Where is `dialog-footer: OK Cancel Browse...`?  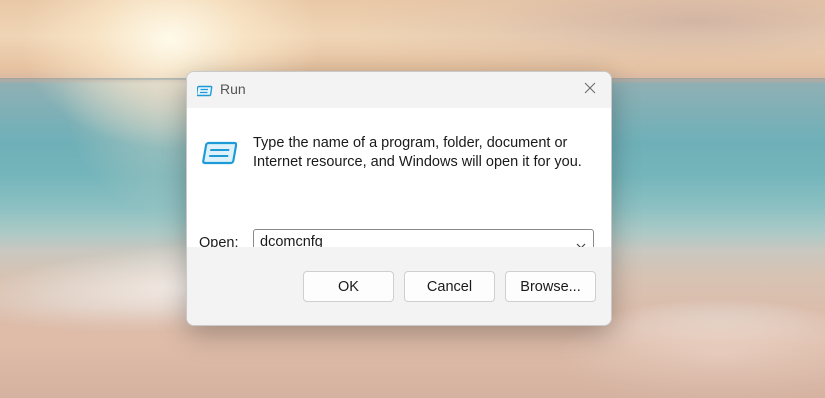 dialog-footer: OK Cancel Browse... is located at coordinates (399, 286).